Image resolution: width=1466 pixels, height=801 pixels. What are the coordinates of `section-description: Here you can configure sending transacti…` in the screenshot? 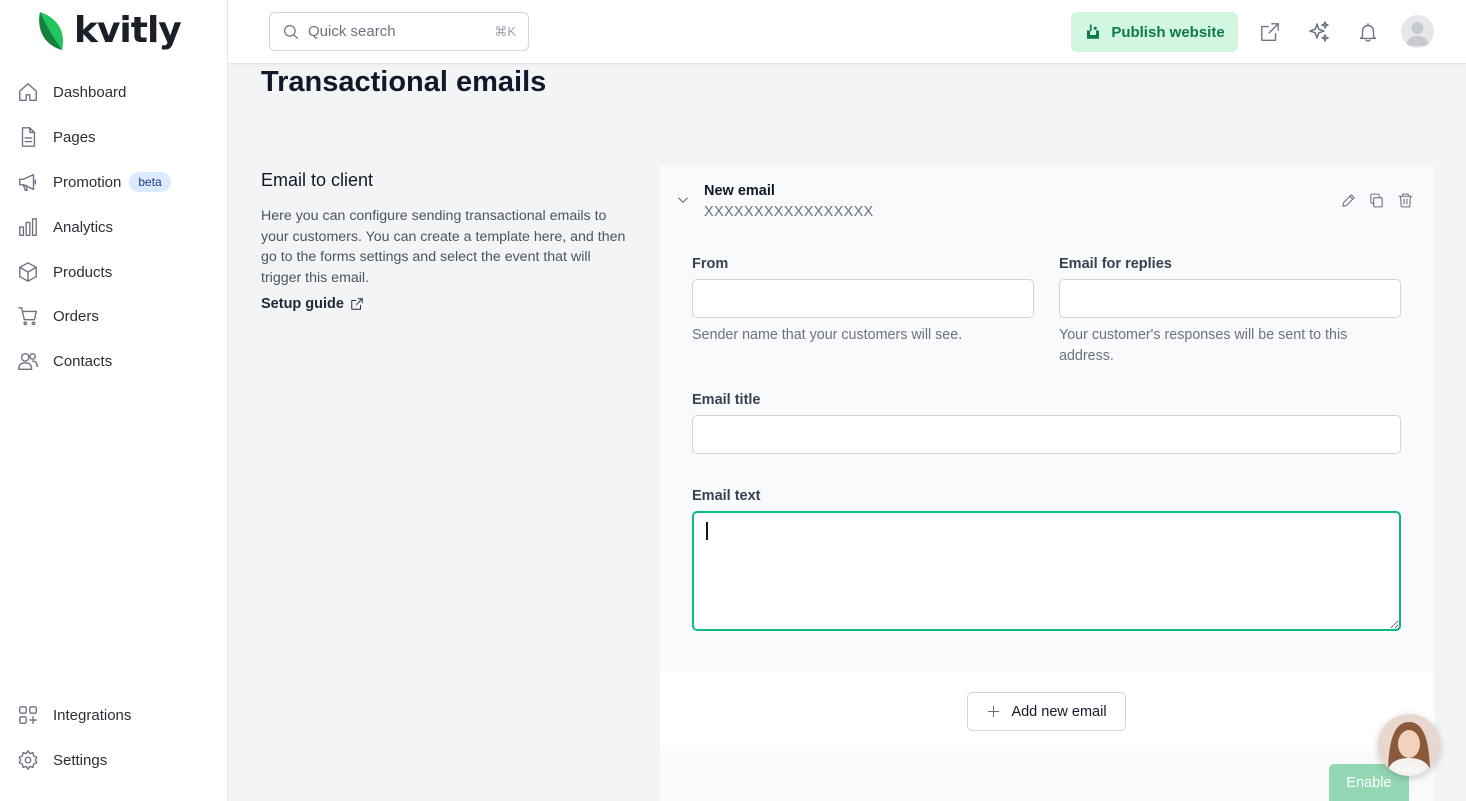 It's located at (443, 247).